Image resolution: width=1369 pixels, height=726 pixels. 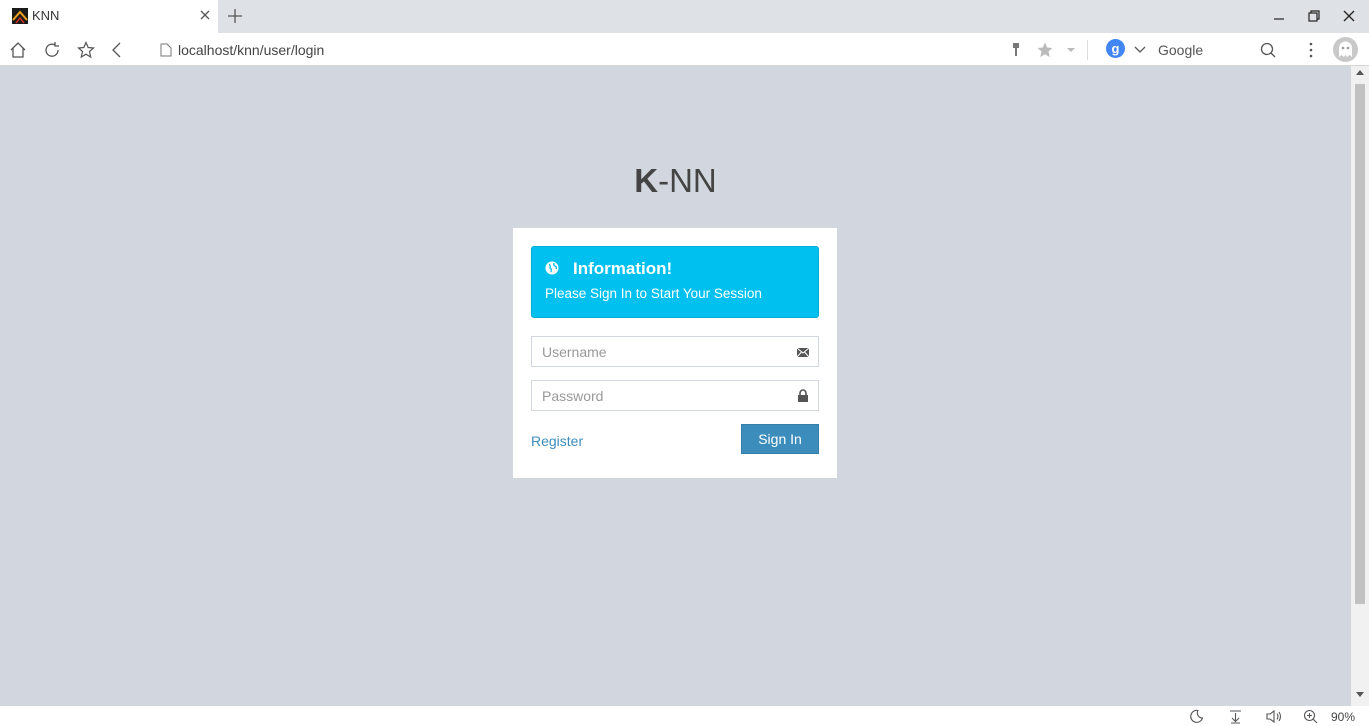 What do you see at coordinates (46, 15) in the screenshot?
I see `tab-title: KNN` at bounding box center [46, 15].